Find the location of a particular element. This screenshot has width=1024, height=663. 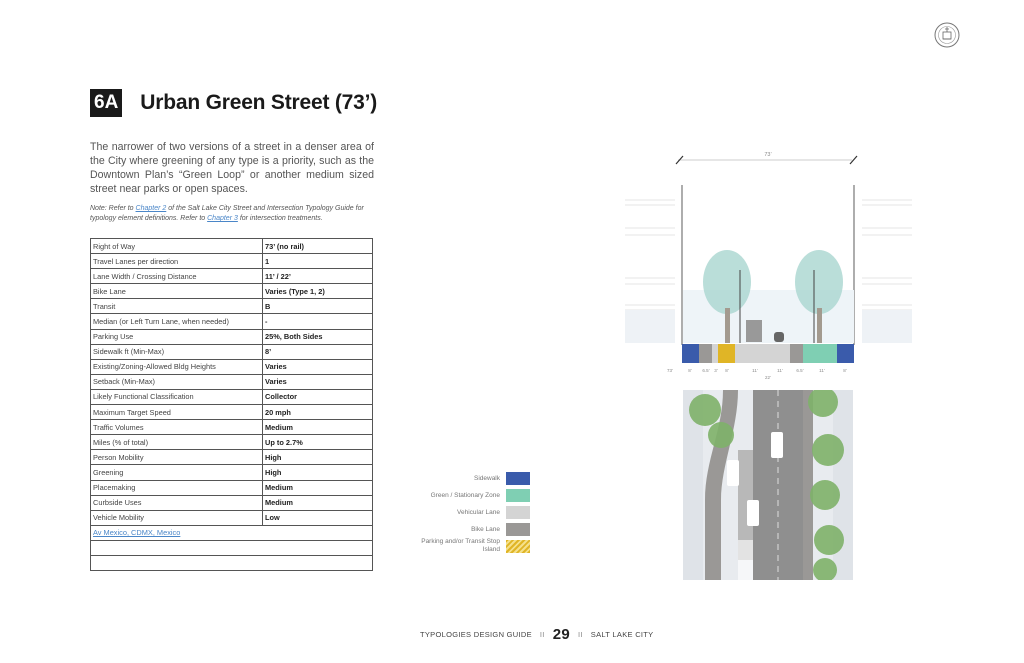

legend-label: Green / Stationary Zone is located at coordinates (465, 495).